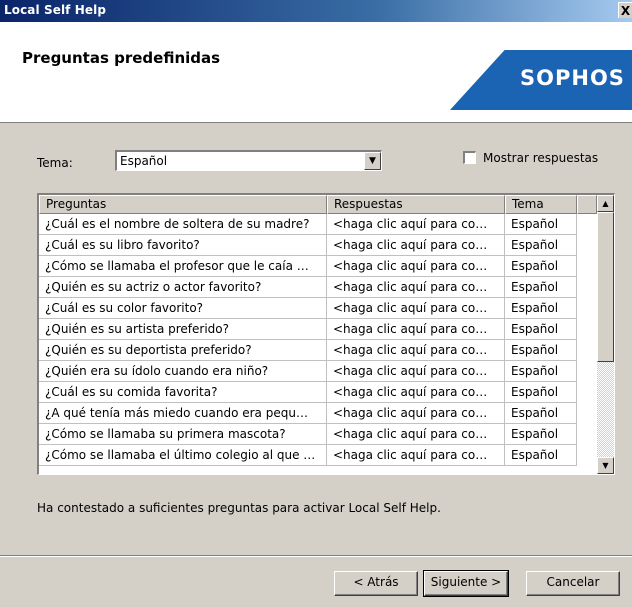 The width and height of the screenshot is (632, 607). What do you see at coordinates (55, 163) in the screenshot?
I see `tema-label: Tema:` at bounding box center [55, 163].